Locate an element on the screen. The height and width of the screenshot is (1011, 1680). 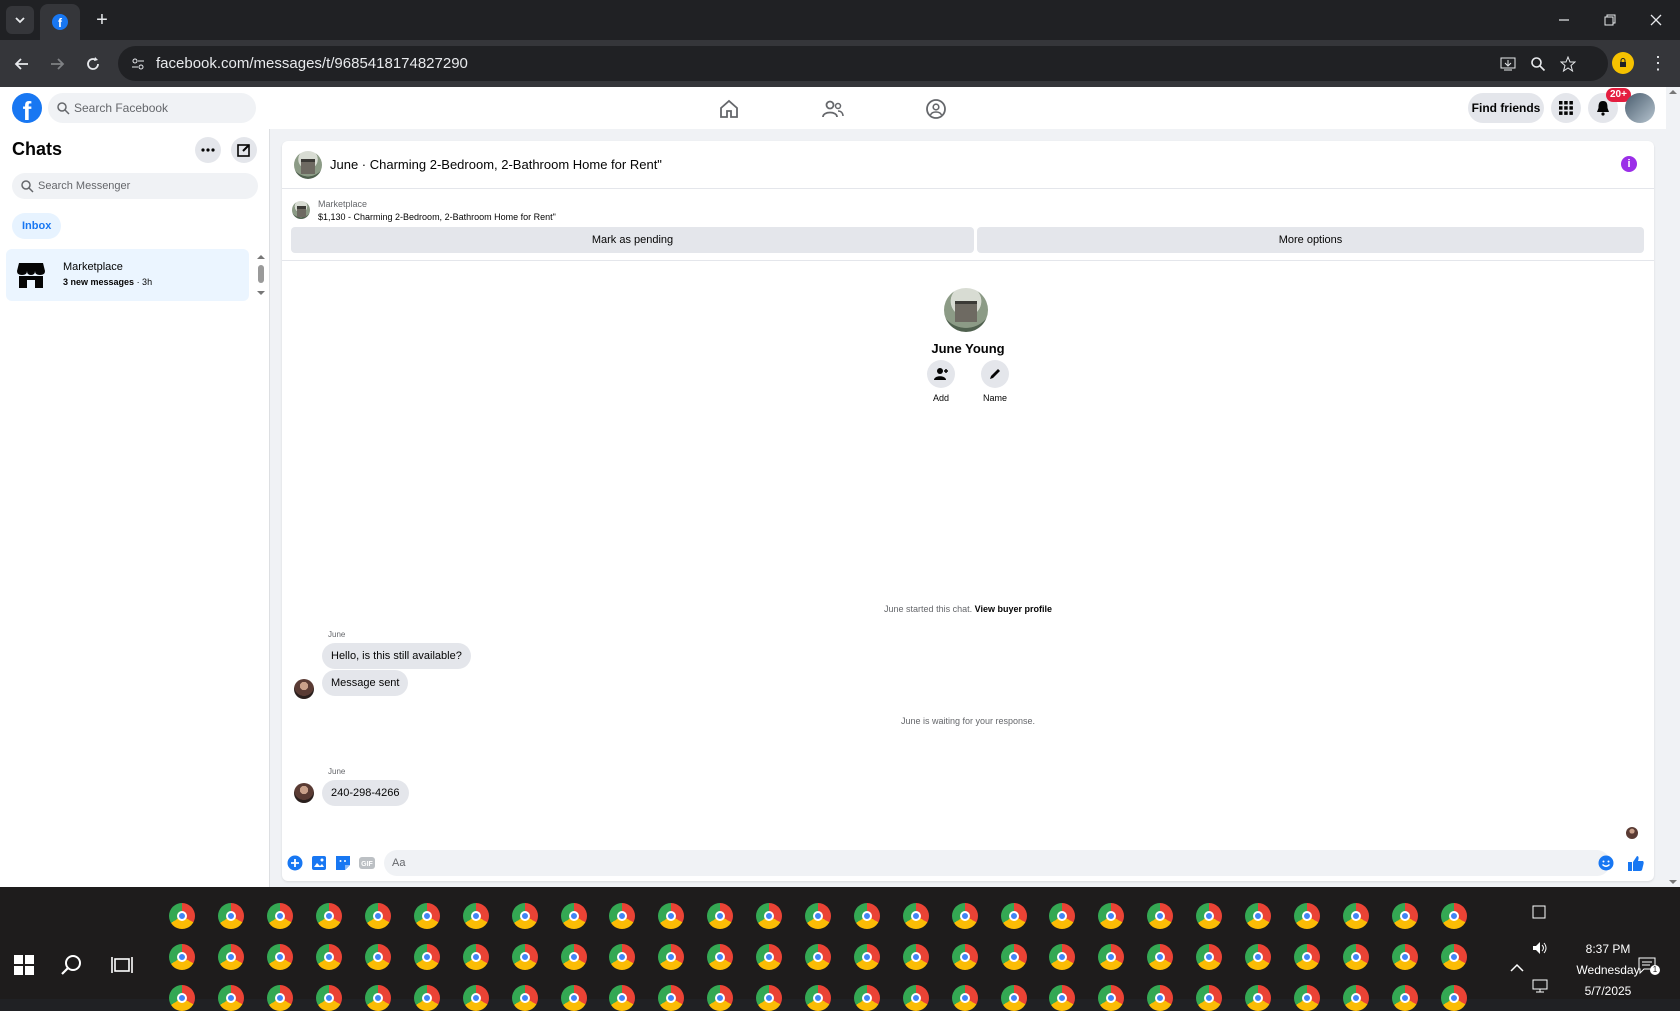
install-app-icon is located at coordinates (1508, 64).